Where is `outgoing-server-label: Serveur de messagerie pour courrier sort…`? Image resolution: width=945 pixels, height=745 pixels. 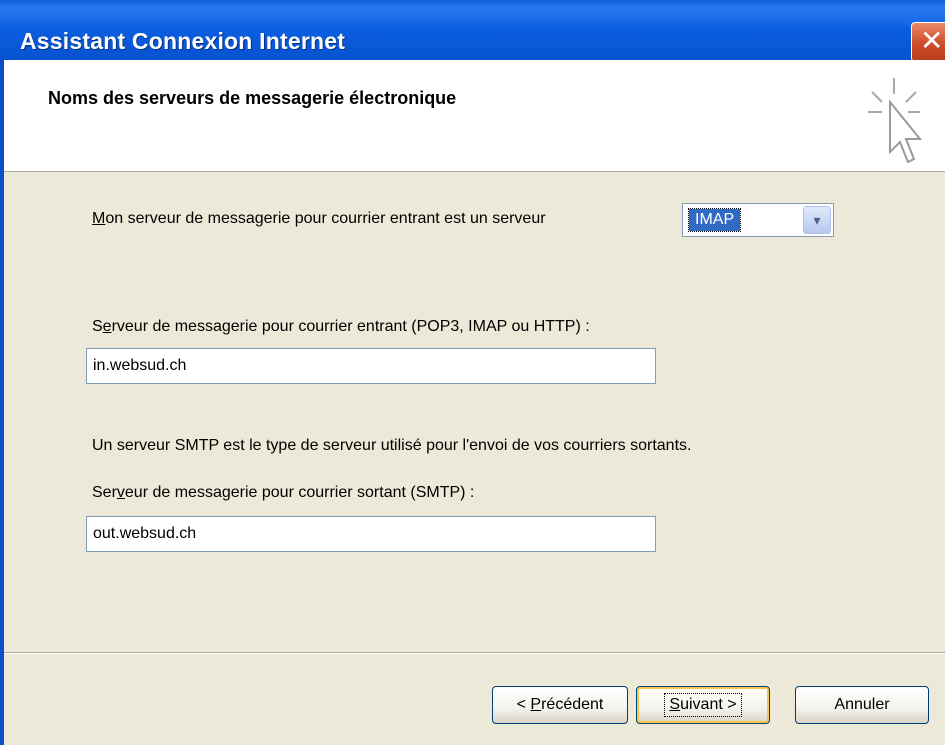 outgoing-server-label: Serveur de messagerie pour courrier sort… is located at coordinates (283, 492).